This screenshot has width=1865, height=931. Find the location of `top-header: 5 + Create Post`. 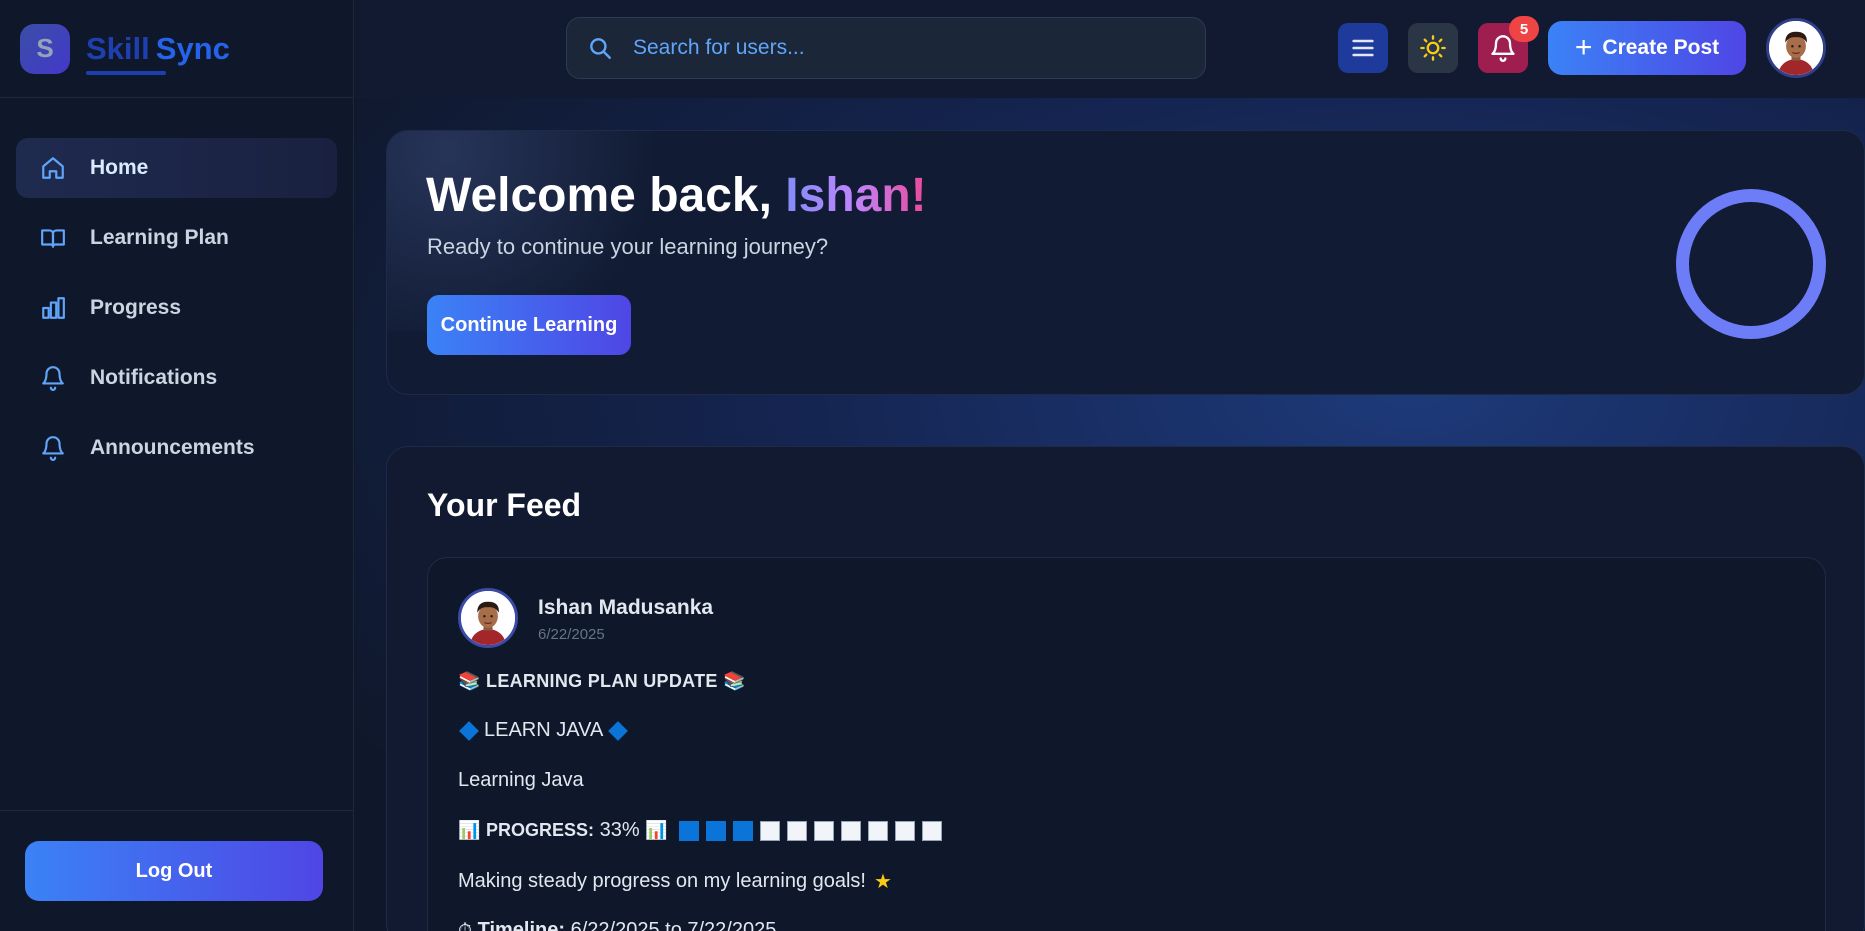

top-header: 5 + Create Post is located at coordinates (1110, 49).